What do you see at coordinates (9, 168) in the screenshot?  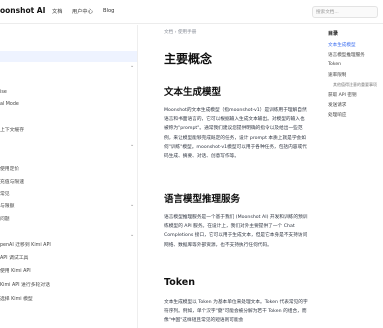 I see `sidebar-item: 使用定价` at bounding box center [9, 168].